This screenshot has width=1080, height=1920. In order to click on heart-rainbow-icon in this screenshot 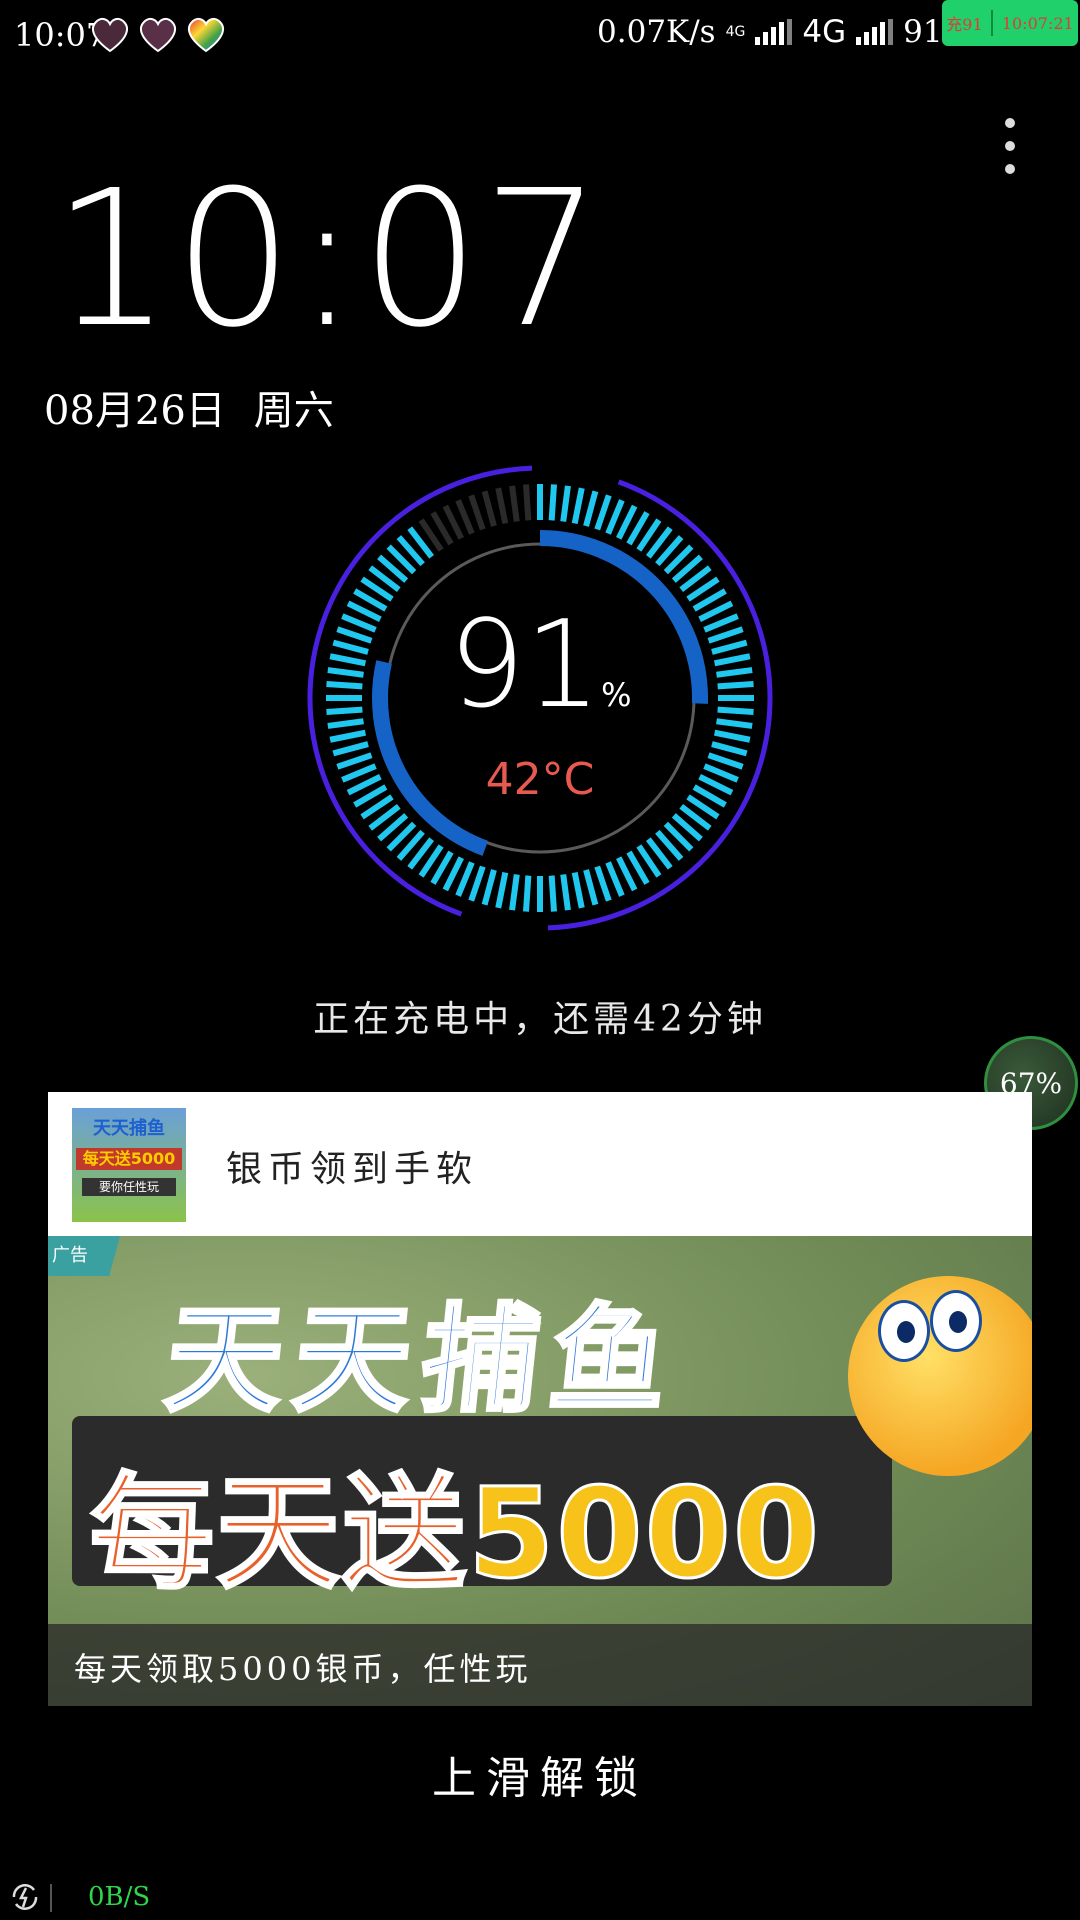, I will do `click(206, 35)`.